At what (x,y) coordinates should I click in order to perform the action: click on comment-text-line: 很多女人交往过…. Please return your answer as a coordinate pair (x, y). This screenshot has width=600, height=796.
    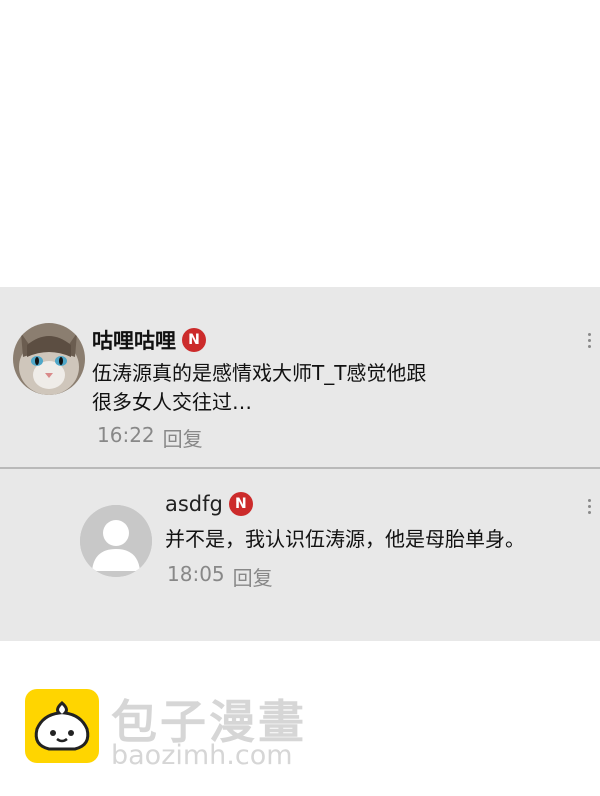
    Looking at the image, I should click on (172, 402).